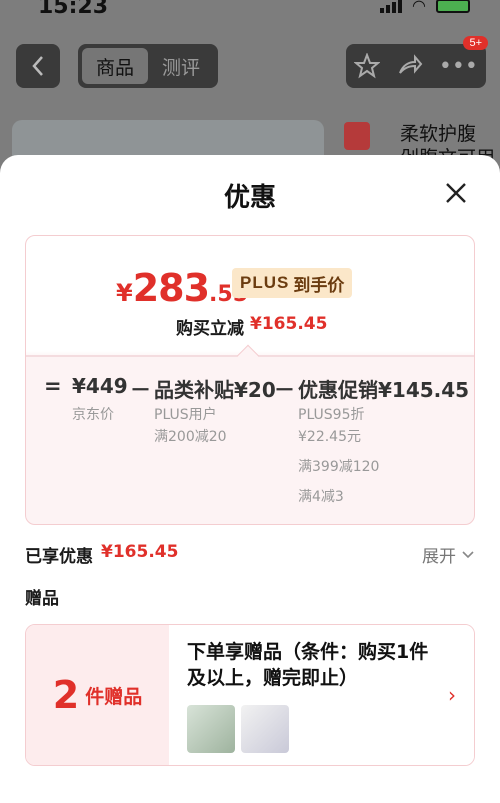 This screenshot has width=500, height=803. I want to click on status-bar: 15:23 ◠, so click(250, 9).